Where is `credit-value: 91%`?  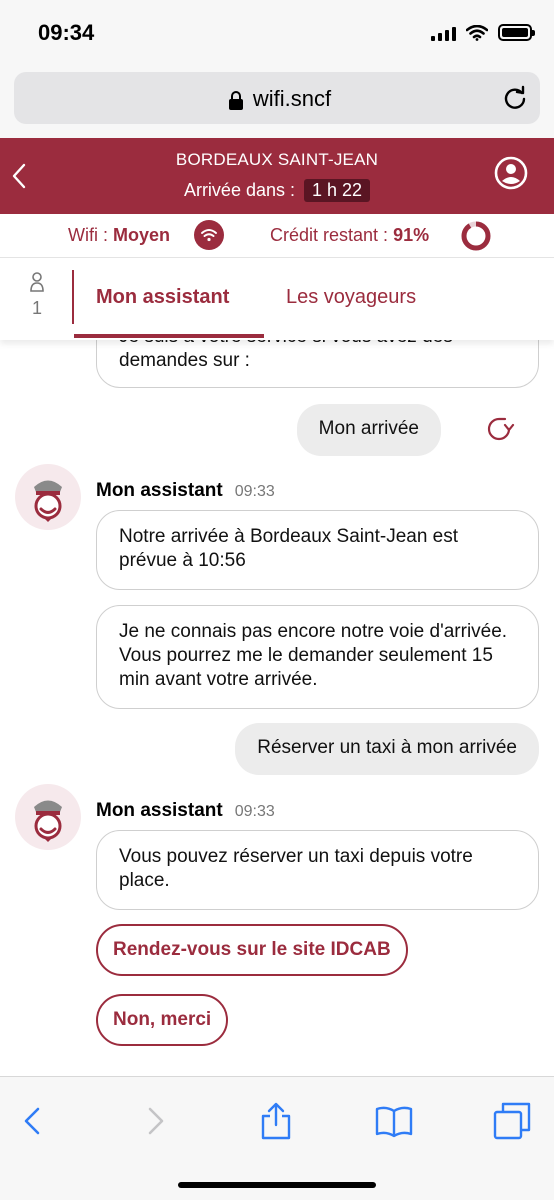
credit-value: 91% is located at coordinates (411, 235).